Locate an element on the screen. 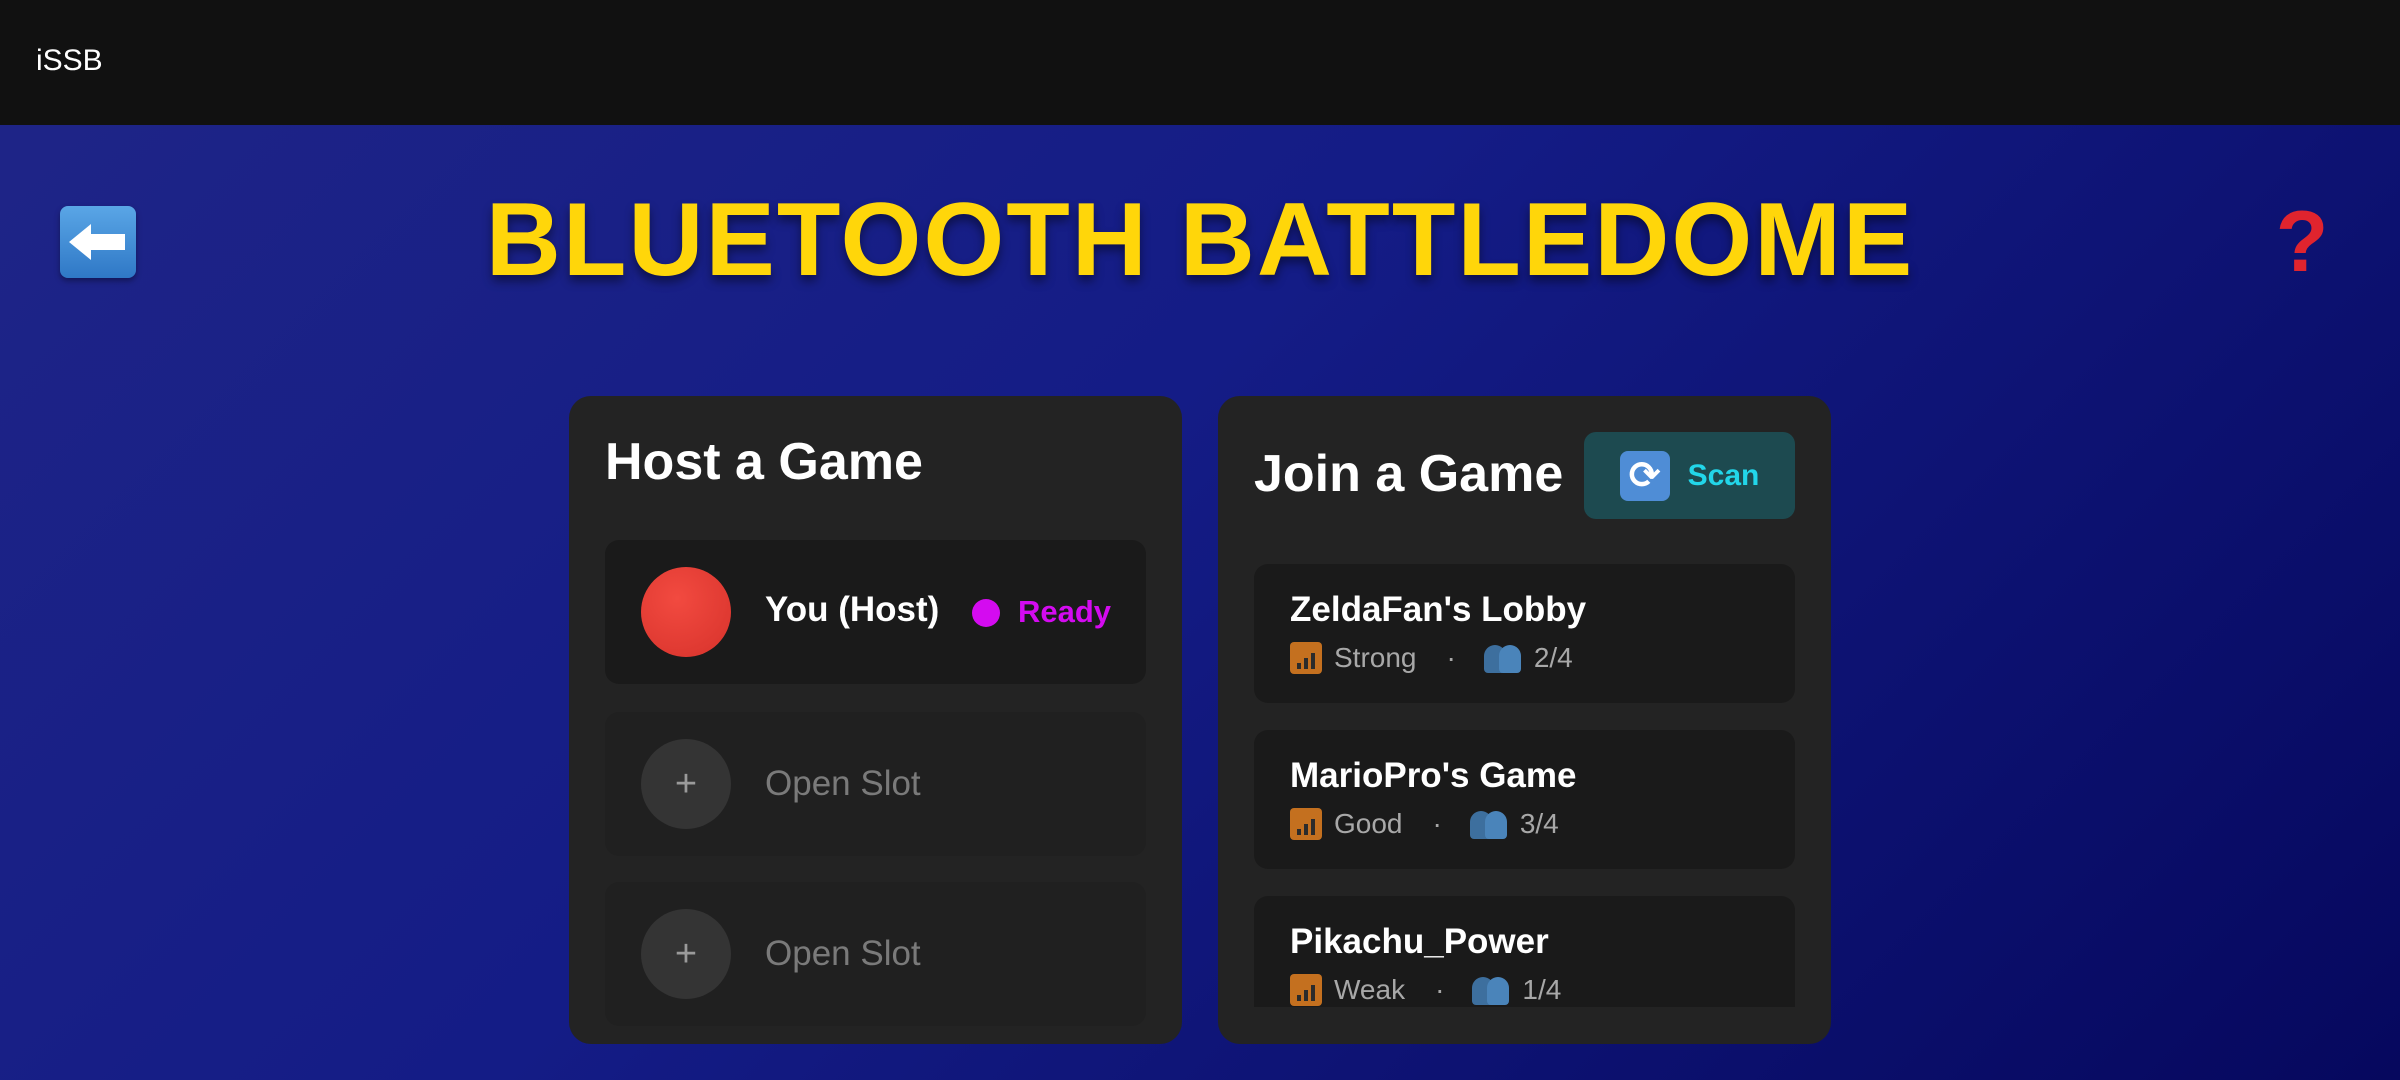 This screenshot has height=1080, width=2400. lobby-players: 1/4 is located at coordinates (1542, 989).